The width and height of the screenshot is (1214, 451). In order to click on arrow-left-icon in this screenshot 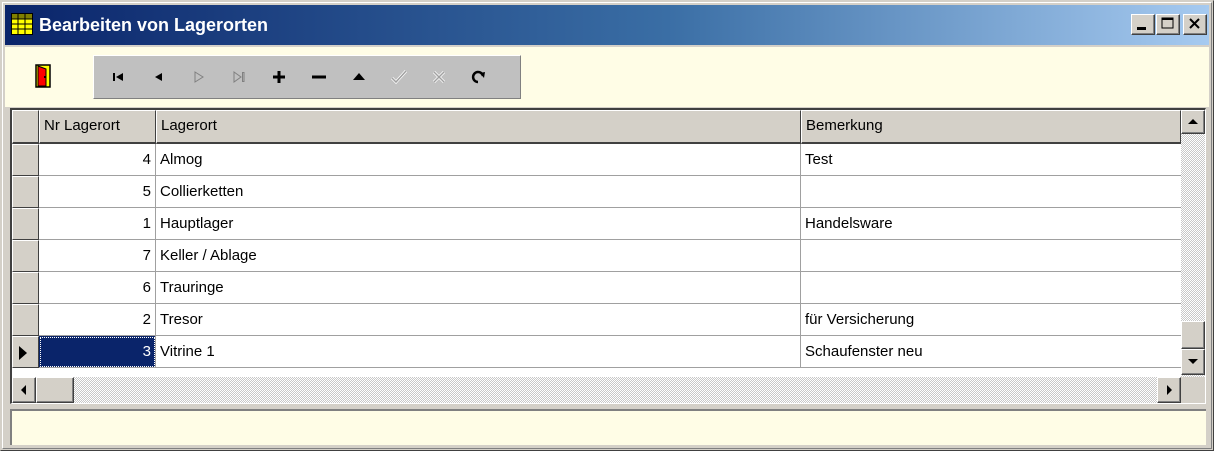, I will do `click(23, 390)`.